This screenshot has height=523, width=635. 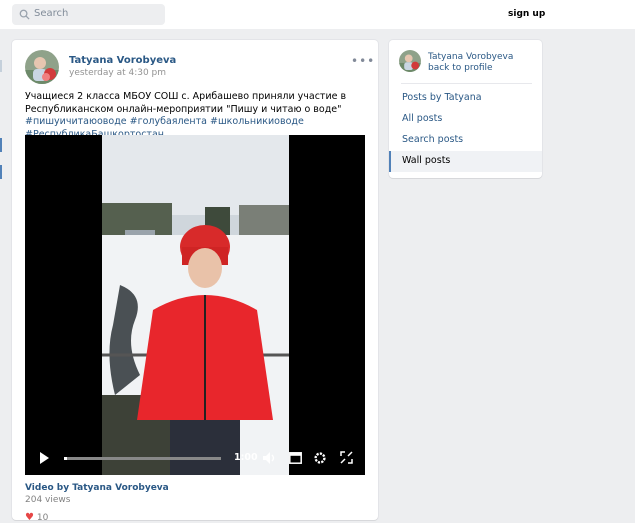 I want to click on like-count: 10, so click(x=42, y=518).